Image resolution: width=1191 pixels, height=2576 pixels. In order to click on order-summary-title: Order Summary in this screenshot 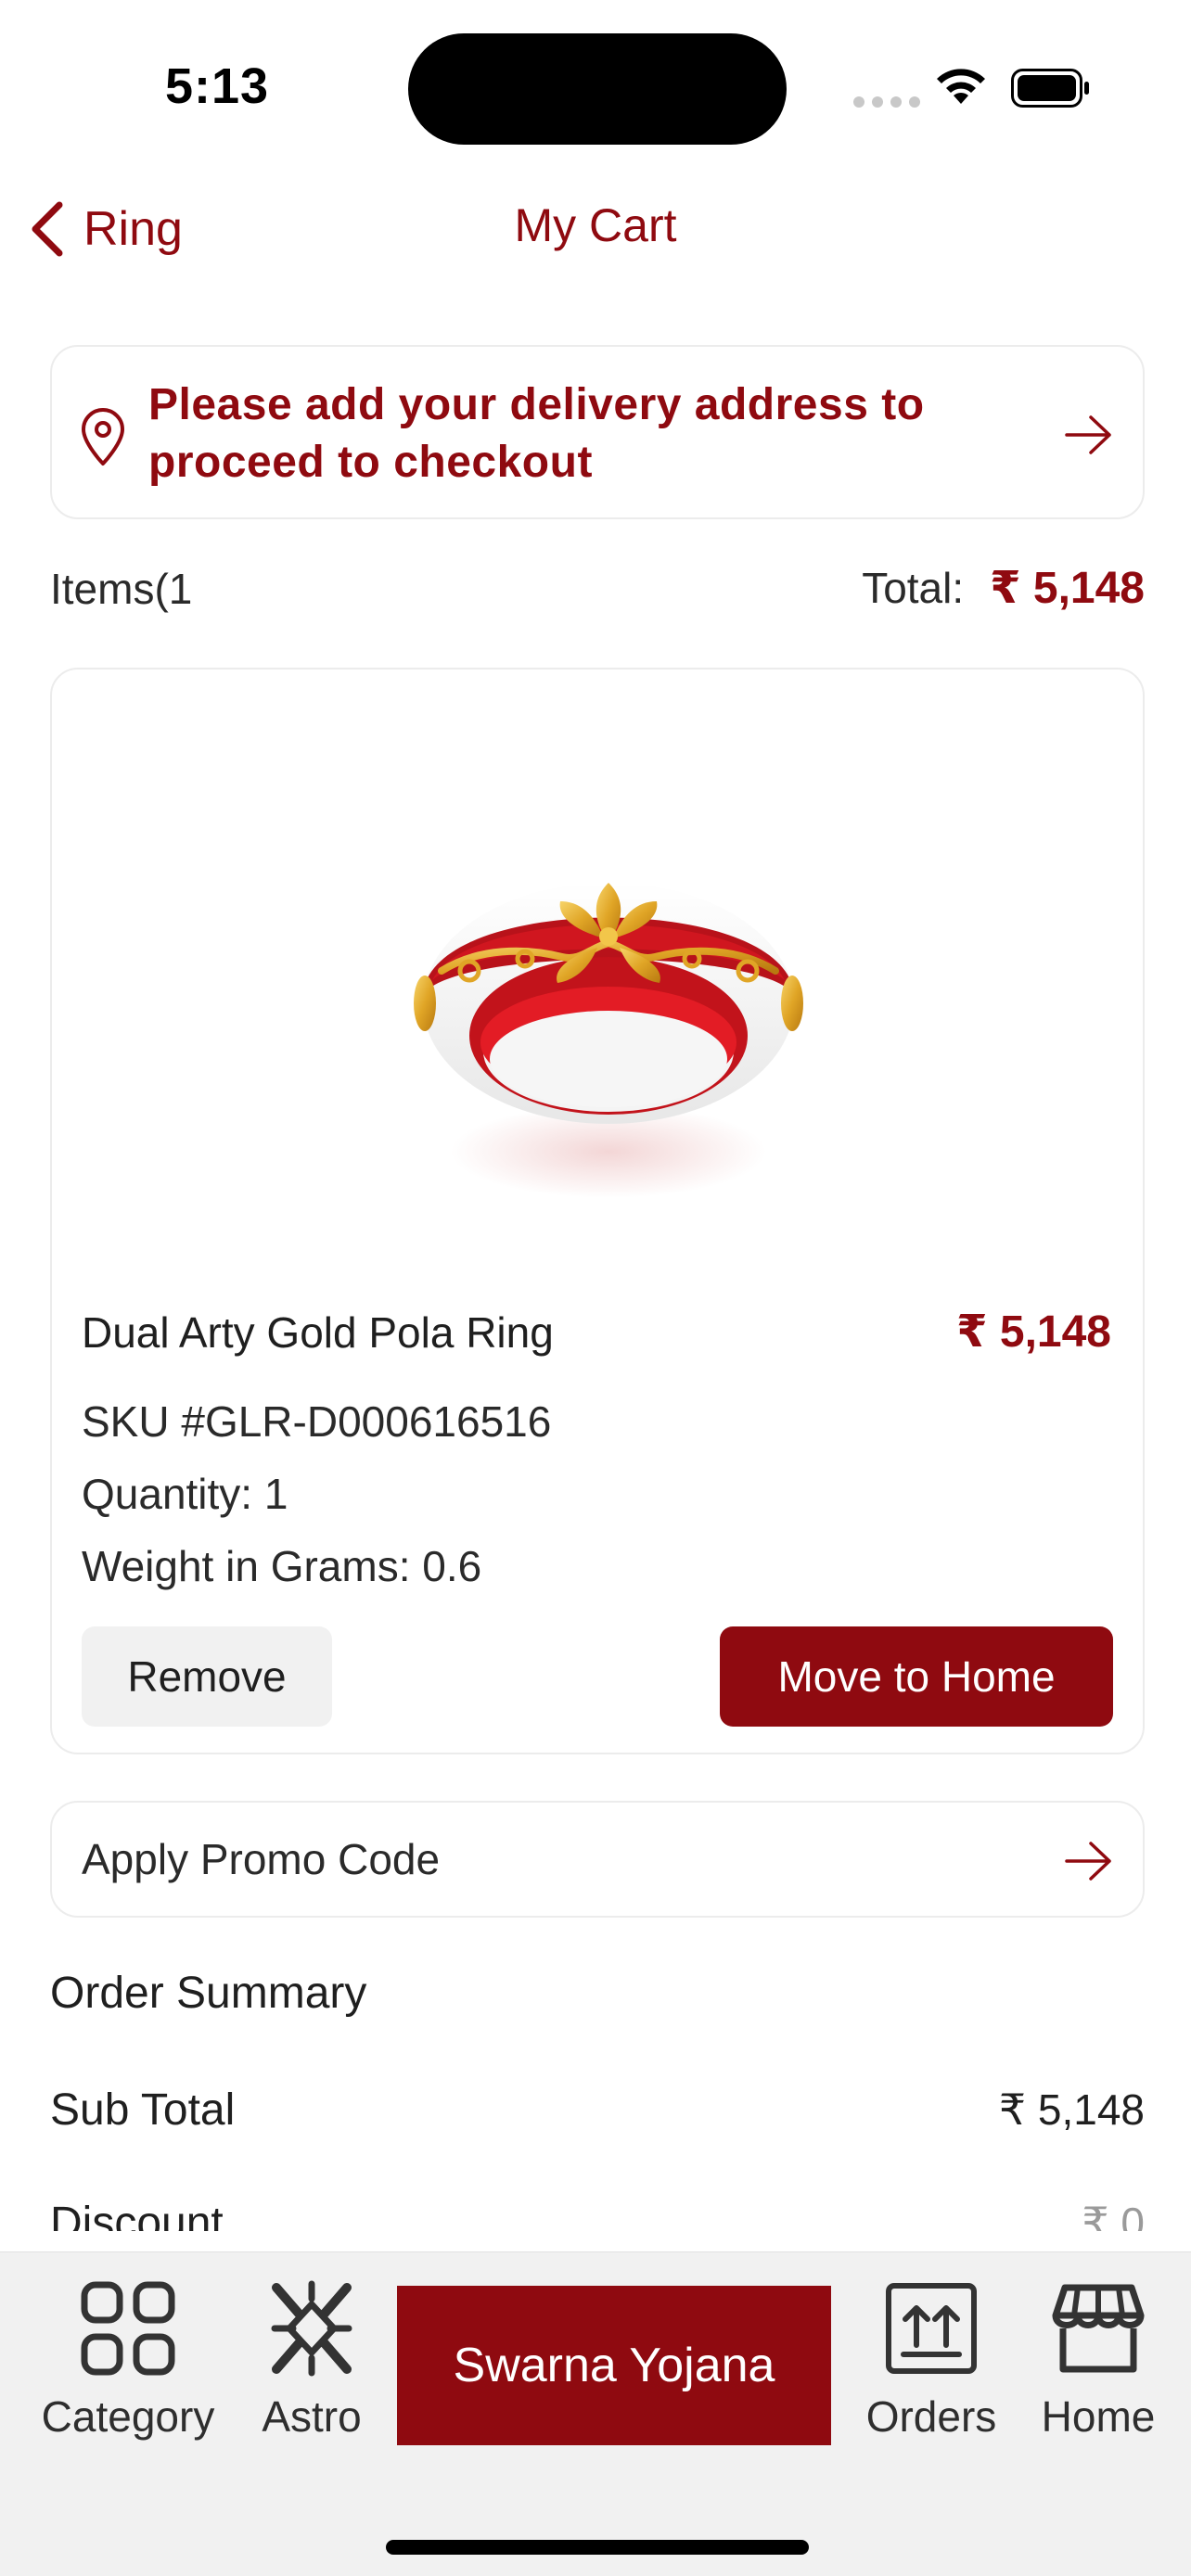, I will do `click(209, 1994)`.